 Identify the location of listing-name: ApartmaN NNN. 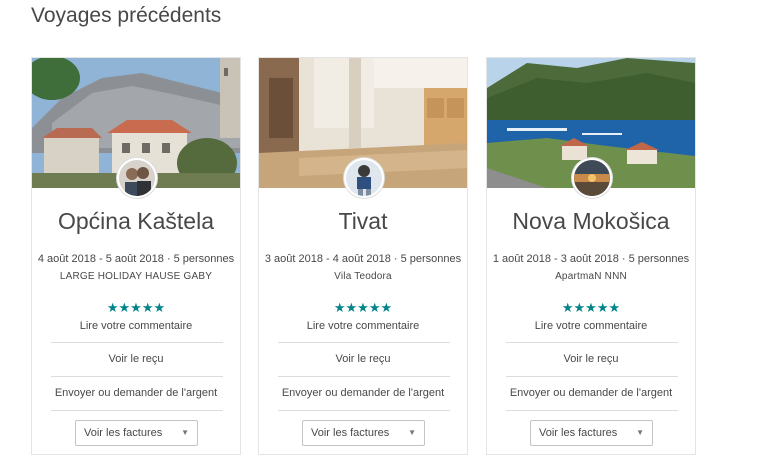
(591, 276).